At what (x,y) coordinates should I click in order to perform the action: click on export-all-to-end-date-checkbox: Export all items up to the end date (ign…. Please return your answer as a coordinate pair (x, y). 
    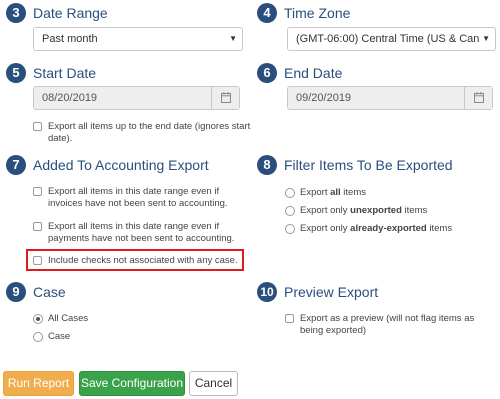
    Looking at the image, I should click on (143, 133).